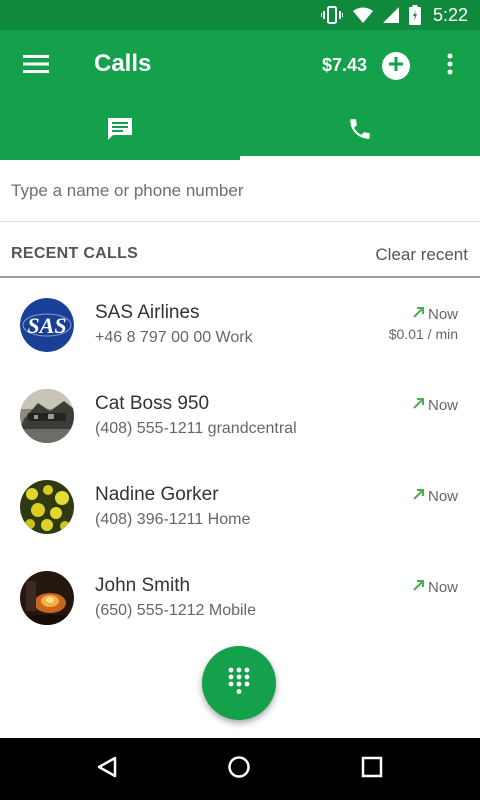  I want to click on contact-number: (650) 555-1212 Mobile, so click(175, 610).